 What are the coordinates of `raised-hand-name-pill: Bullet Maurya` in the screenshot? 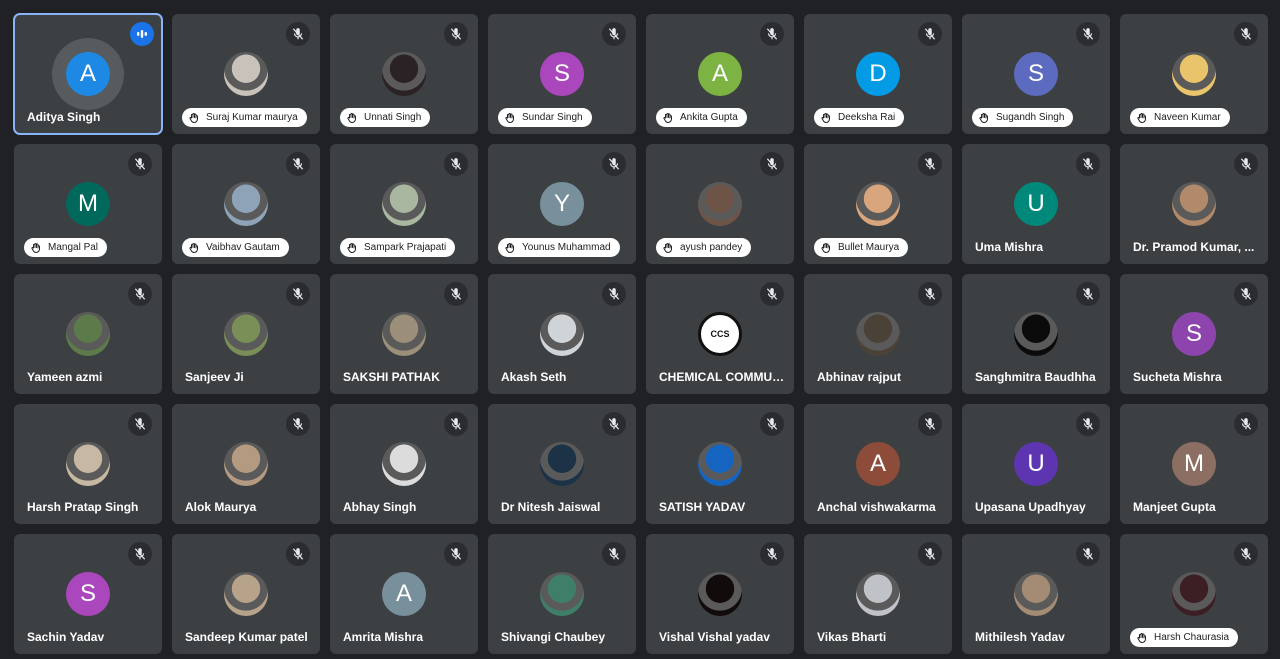 It's located at (861, 247).